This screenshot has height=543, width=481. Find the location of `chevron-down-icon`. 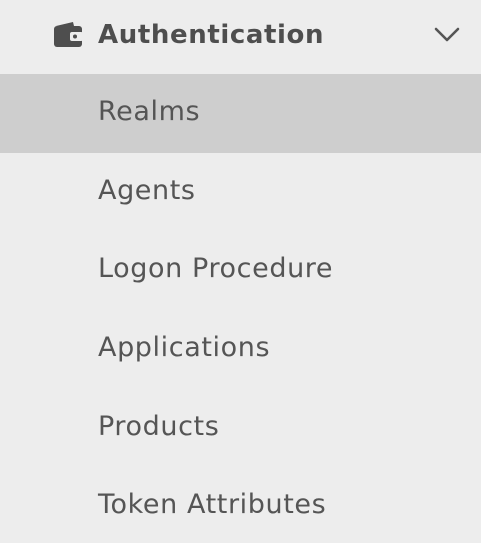

chevron-down-icon is located at coordinates (447, 34).